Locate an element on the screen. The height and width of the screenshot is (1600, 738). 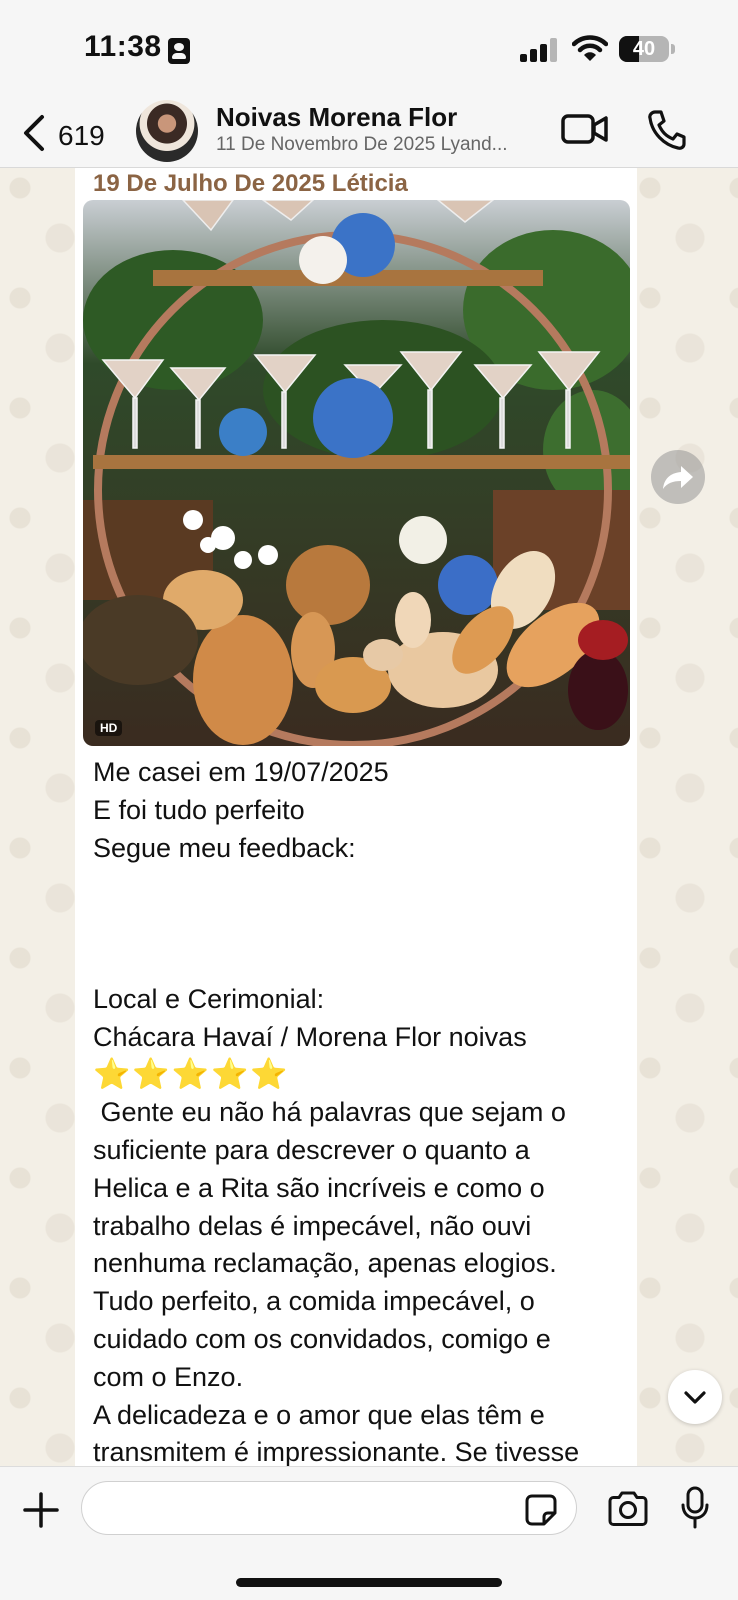
back-button: 619 is located at coordinates (68, 133).